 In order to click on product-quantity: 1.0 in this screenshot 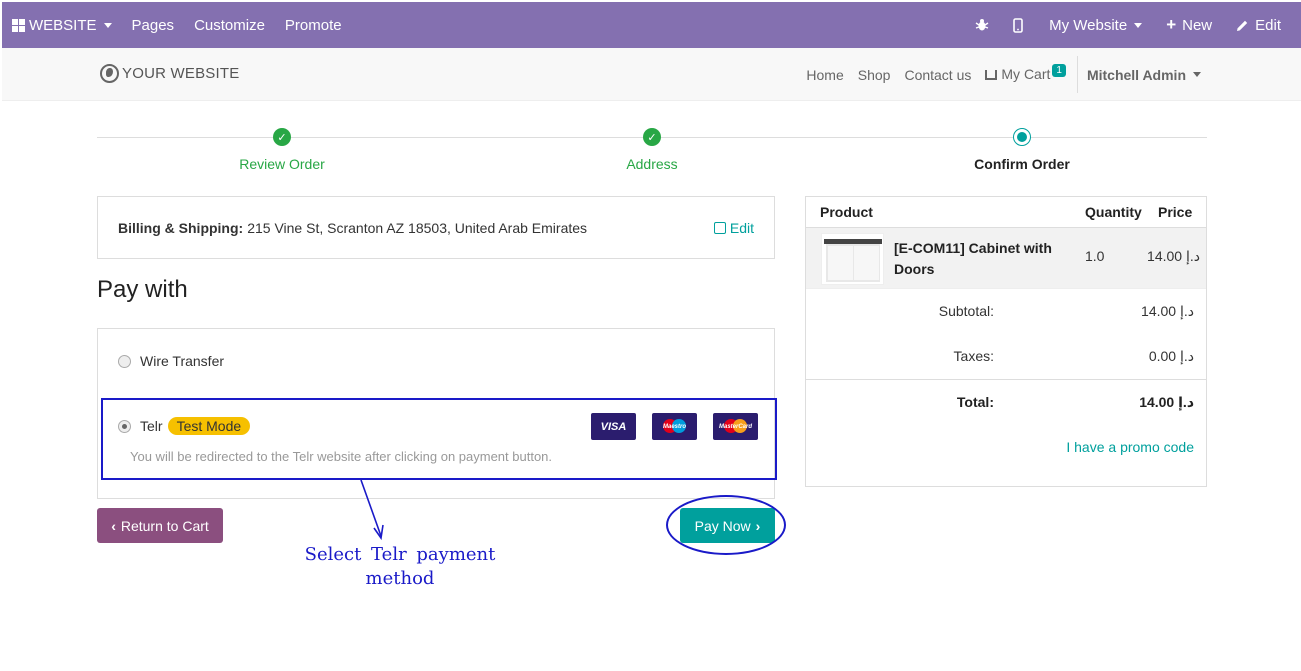, I will do `click(1095, 256)`.